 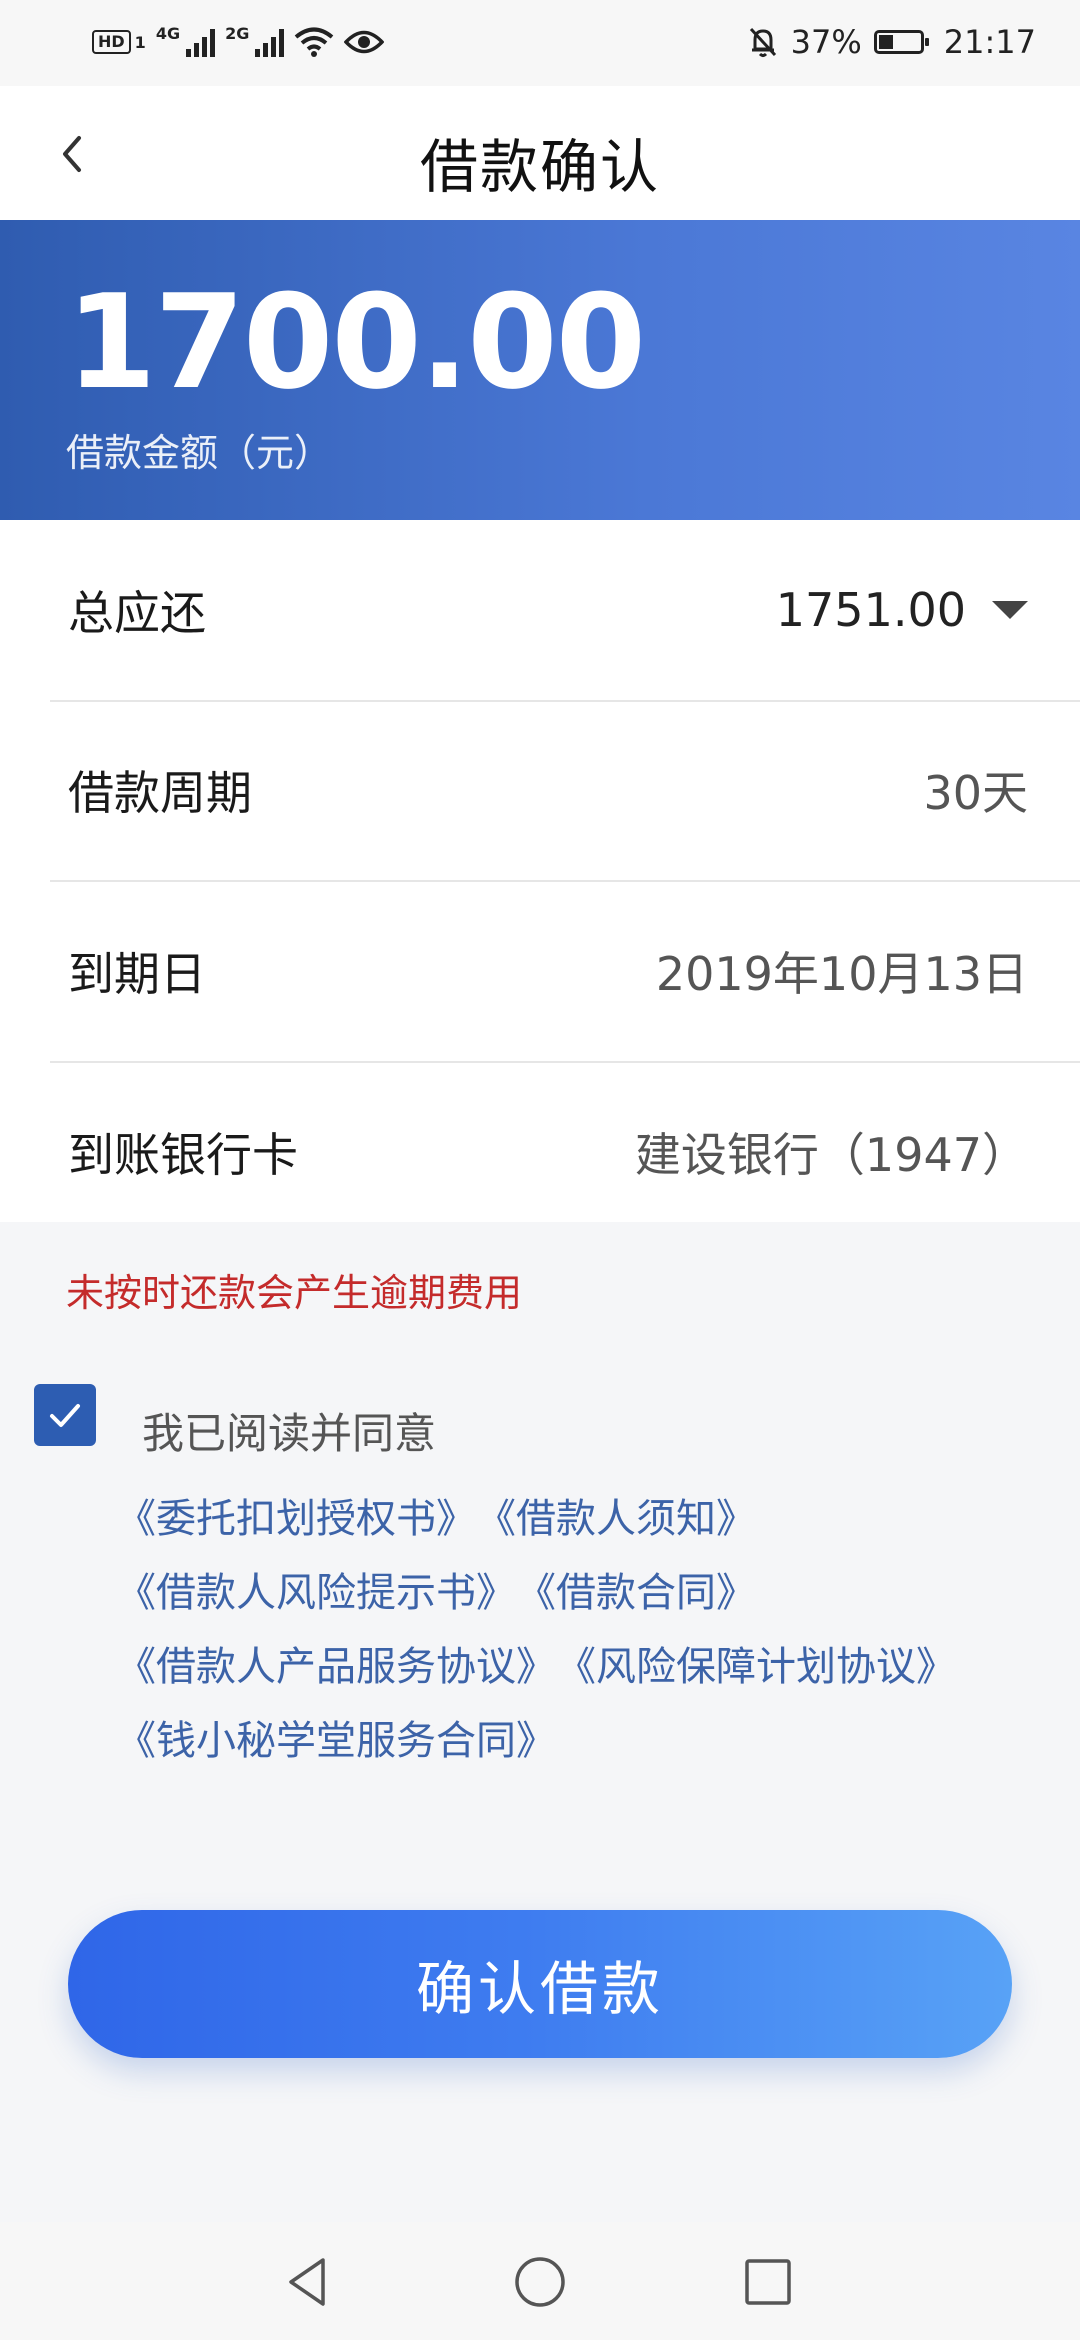 I want to click on doc-line: 《委托扣划授权书》 《借款人须知》, so click(x=566, y=1515).